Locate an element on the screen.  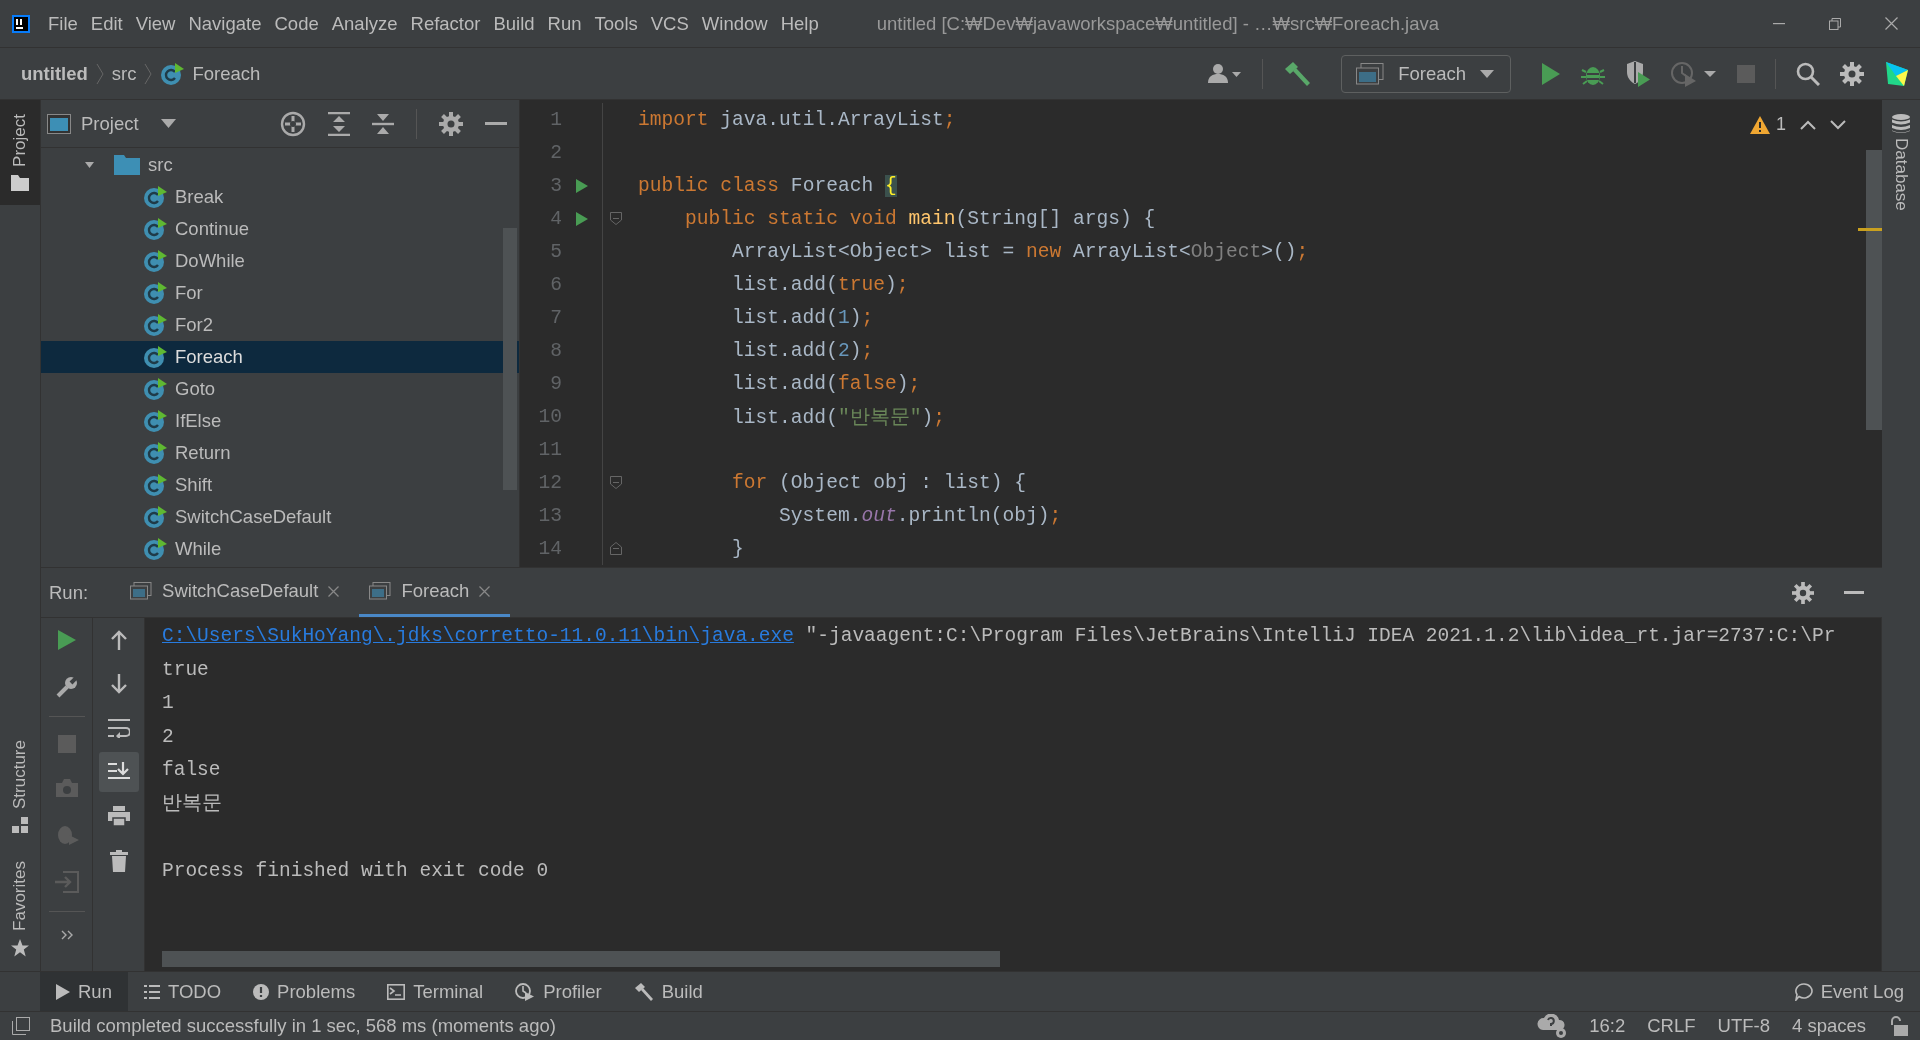
expand-all-icon is located at coordinates (339, 123).